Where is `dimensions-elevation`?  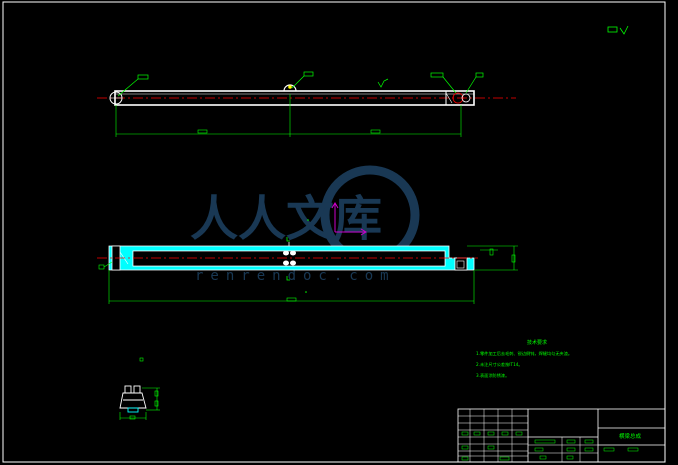 dimensions-elevation is located at coordinates (288, 115).